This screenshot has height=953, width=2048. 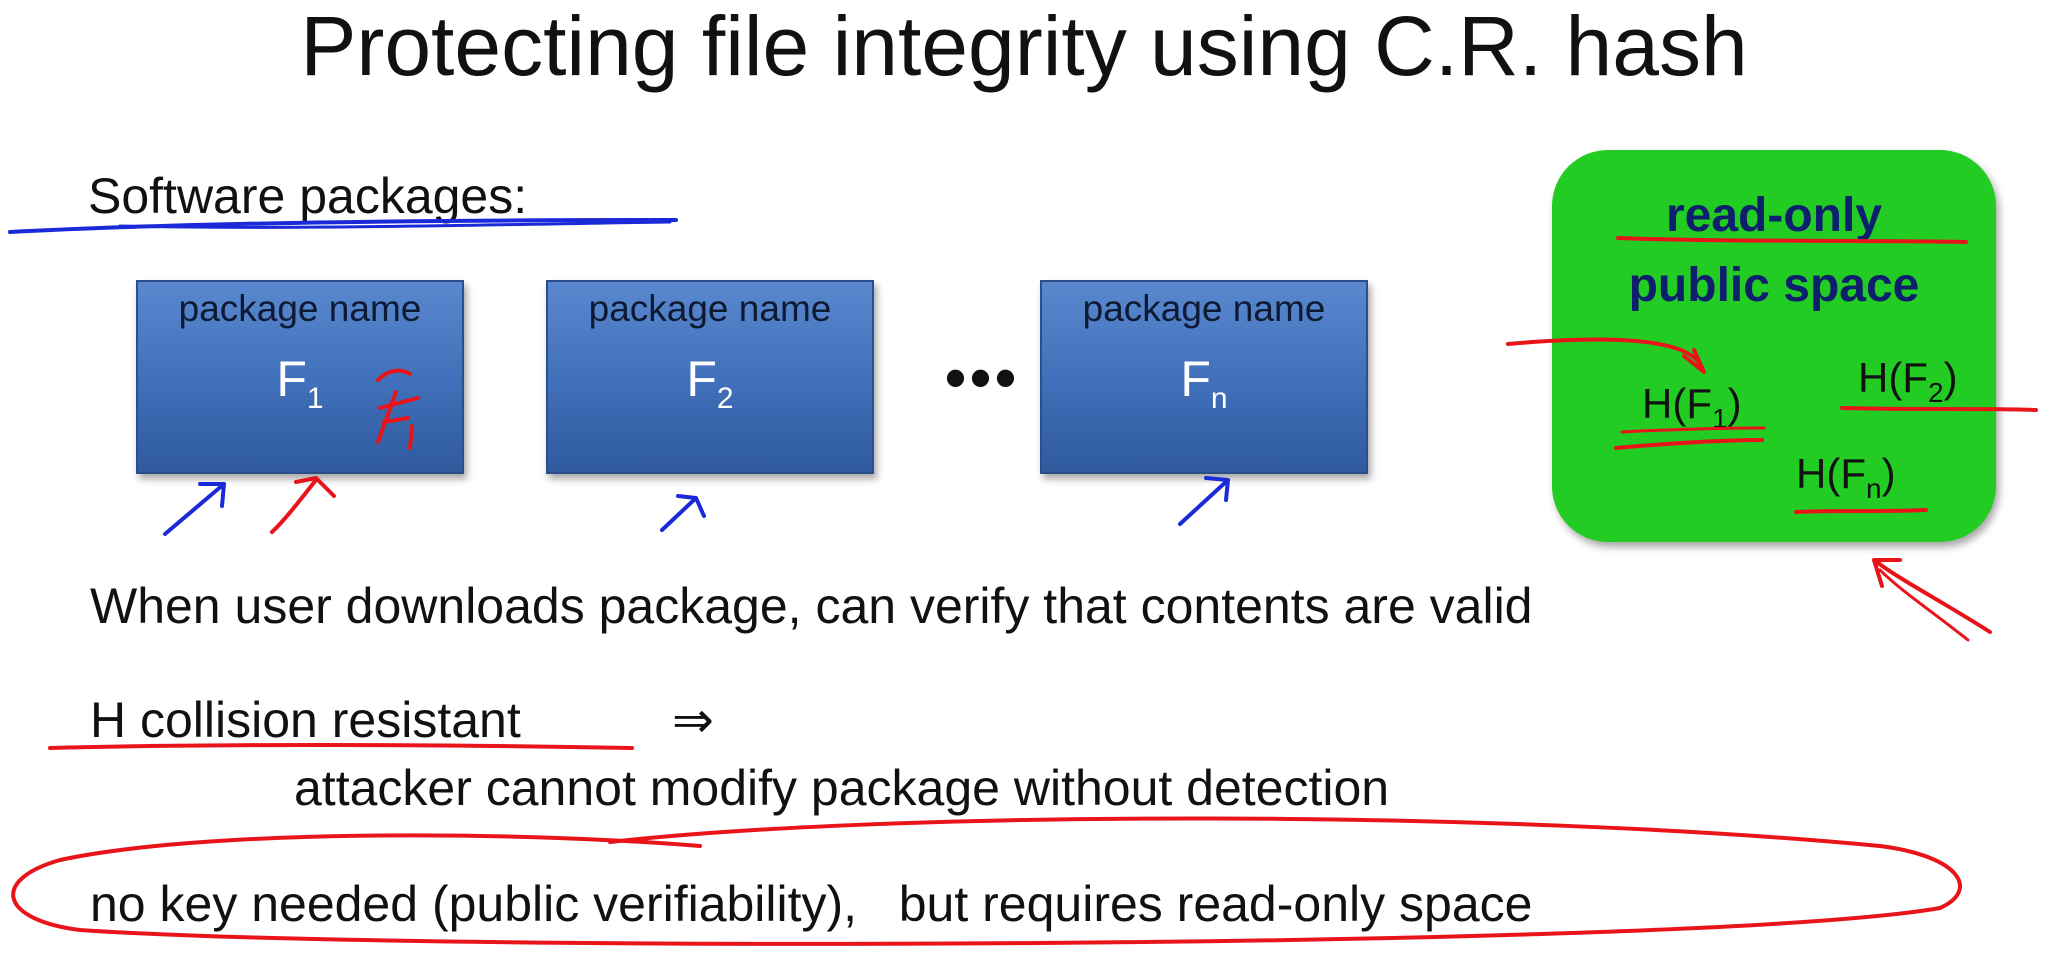 I want to click on red-f1-icon, so click(x=398, y=420).